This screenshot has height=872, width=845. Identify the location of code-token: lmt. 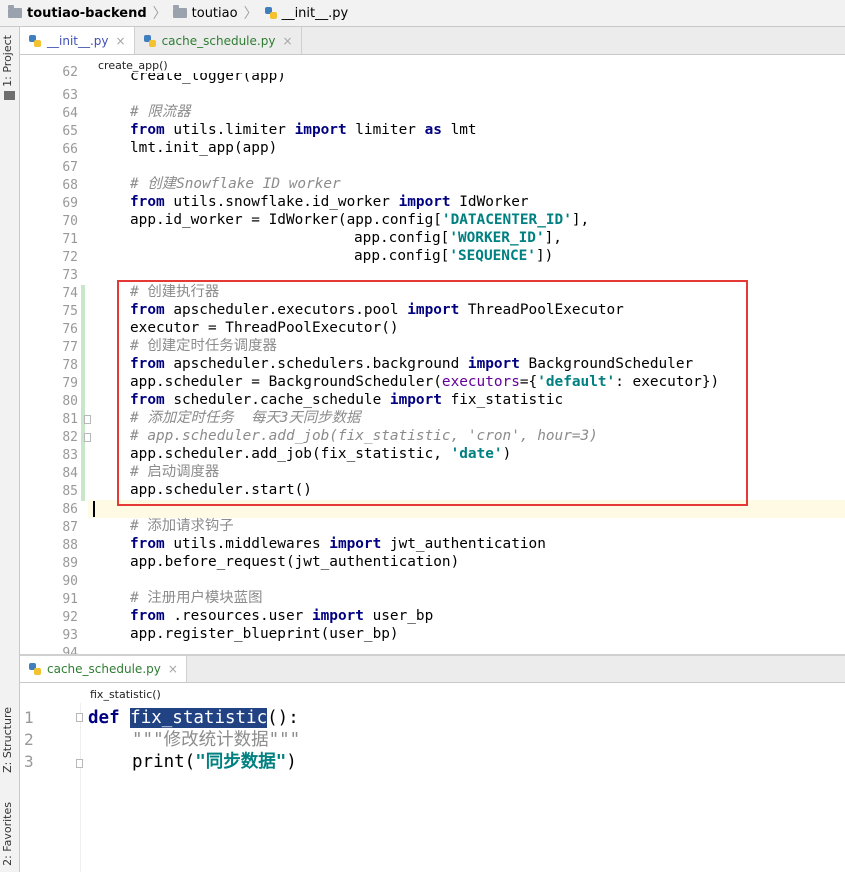
(459, 130).